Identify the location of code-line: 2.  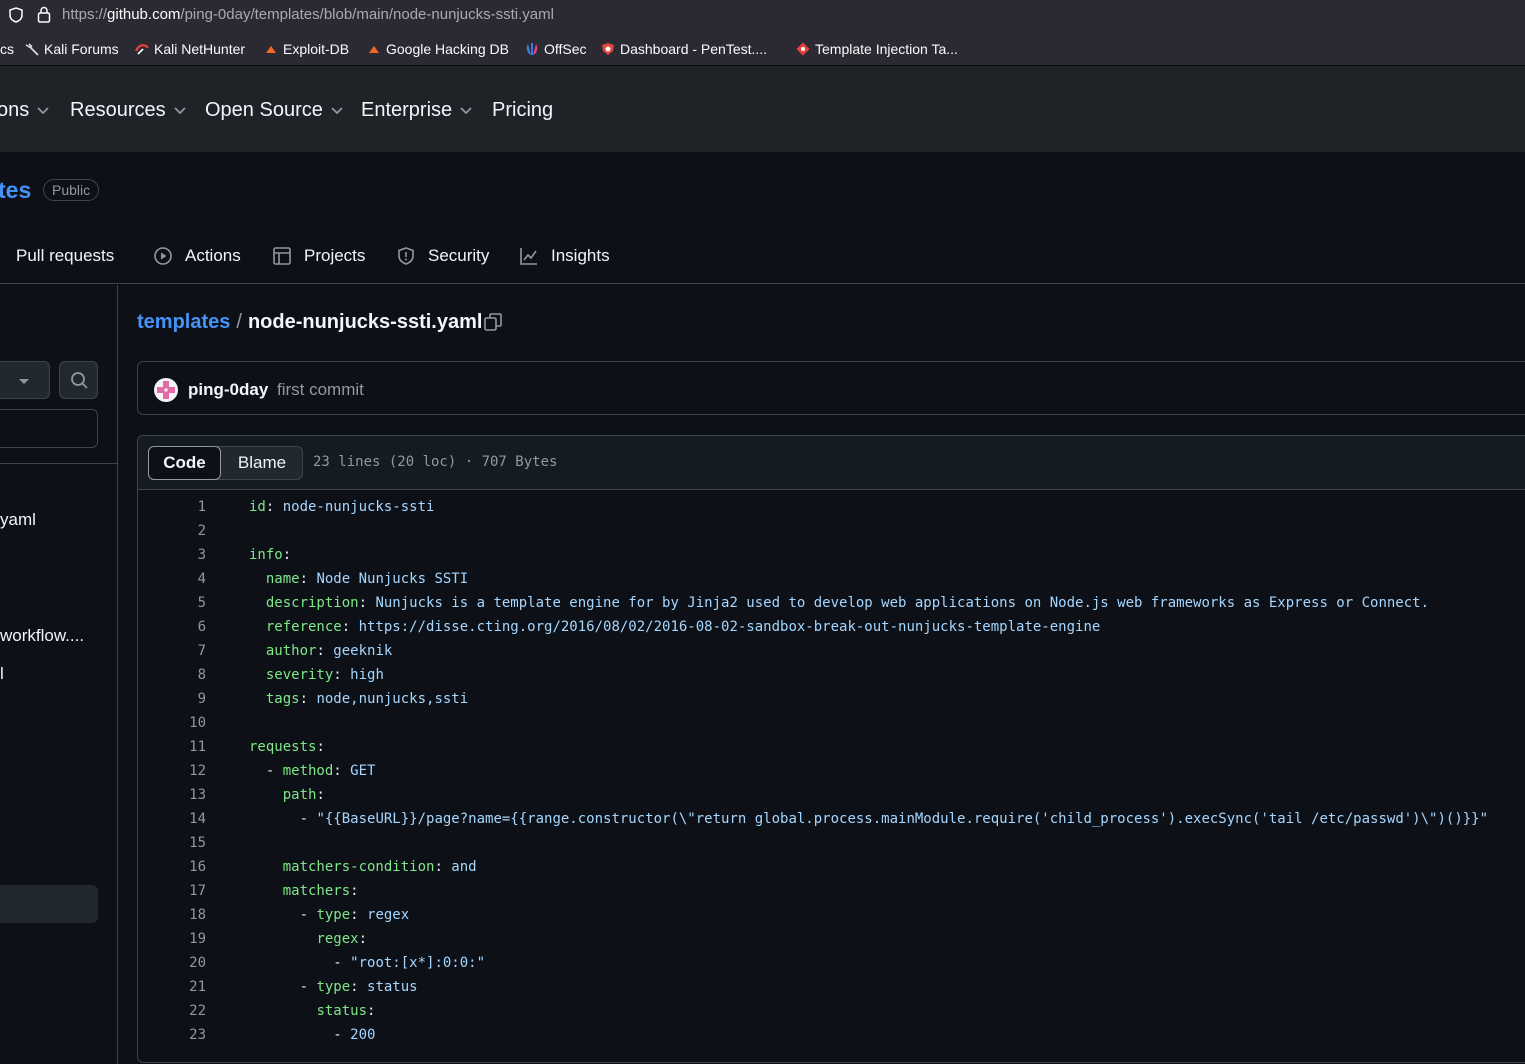
(831, 535).